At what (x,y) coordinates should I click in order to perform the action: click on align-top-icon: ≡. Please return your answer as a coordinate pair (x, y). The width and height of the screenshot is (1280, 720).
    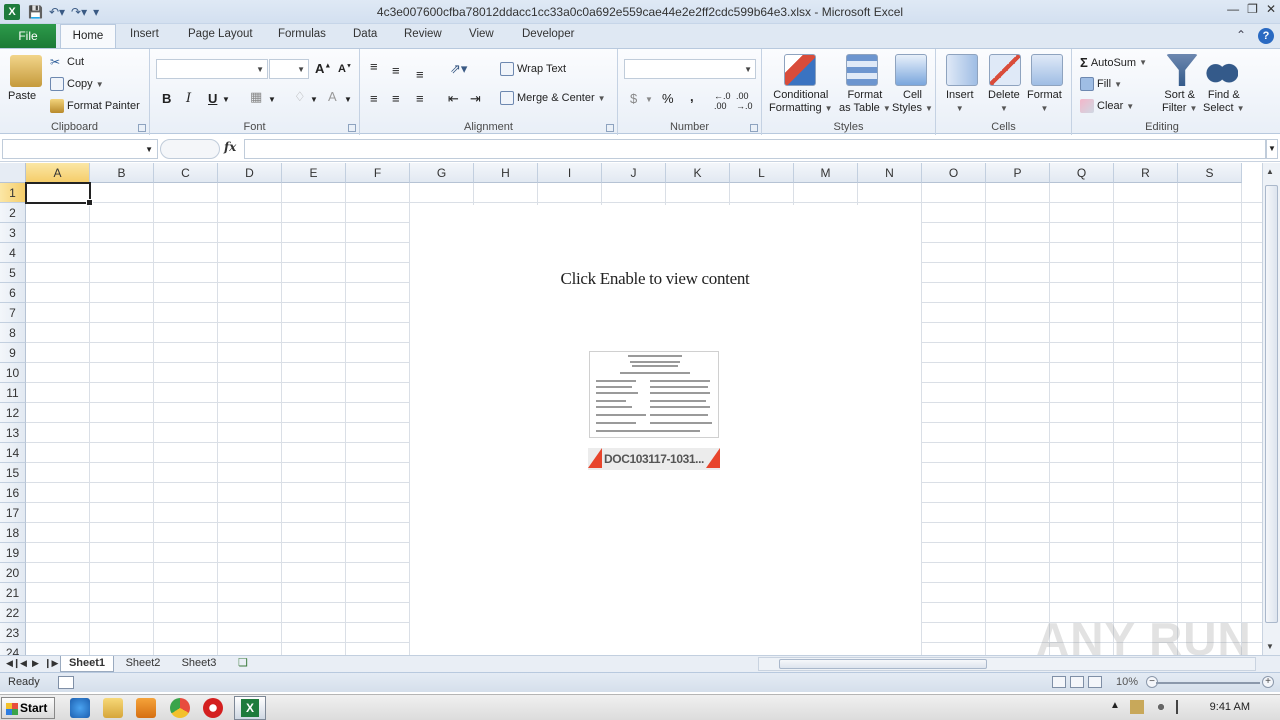
    Looking at the image, I should click on (374, 66).